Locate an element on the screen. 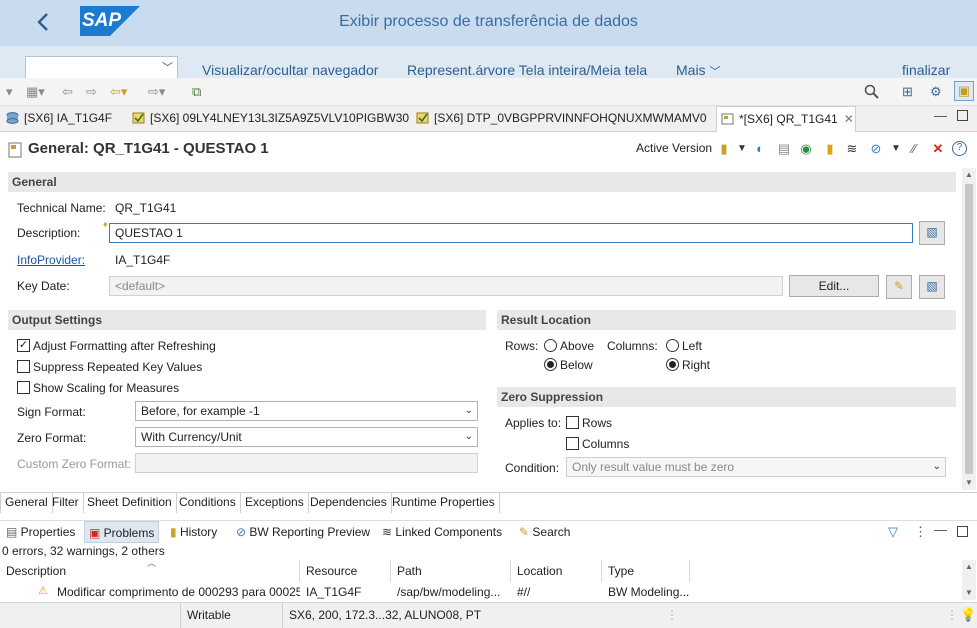  activate-icon: ▮ is located at coordinates (830, 149).